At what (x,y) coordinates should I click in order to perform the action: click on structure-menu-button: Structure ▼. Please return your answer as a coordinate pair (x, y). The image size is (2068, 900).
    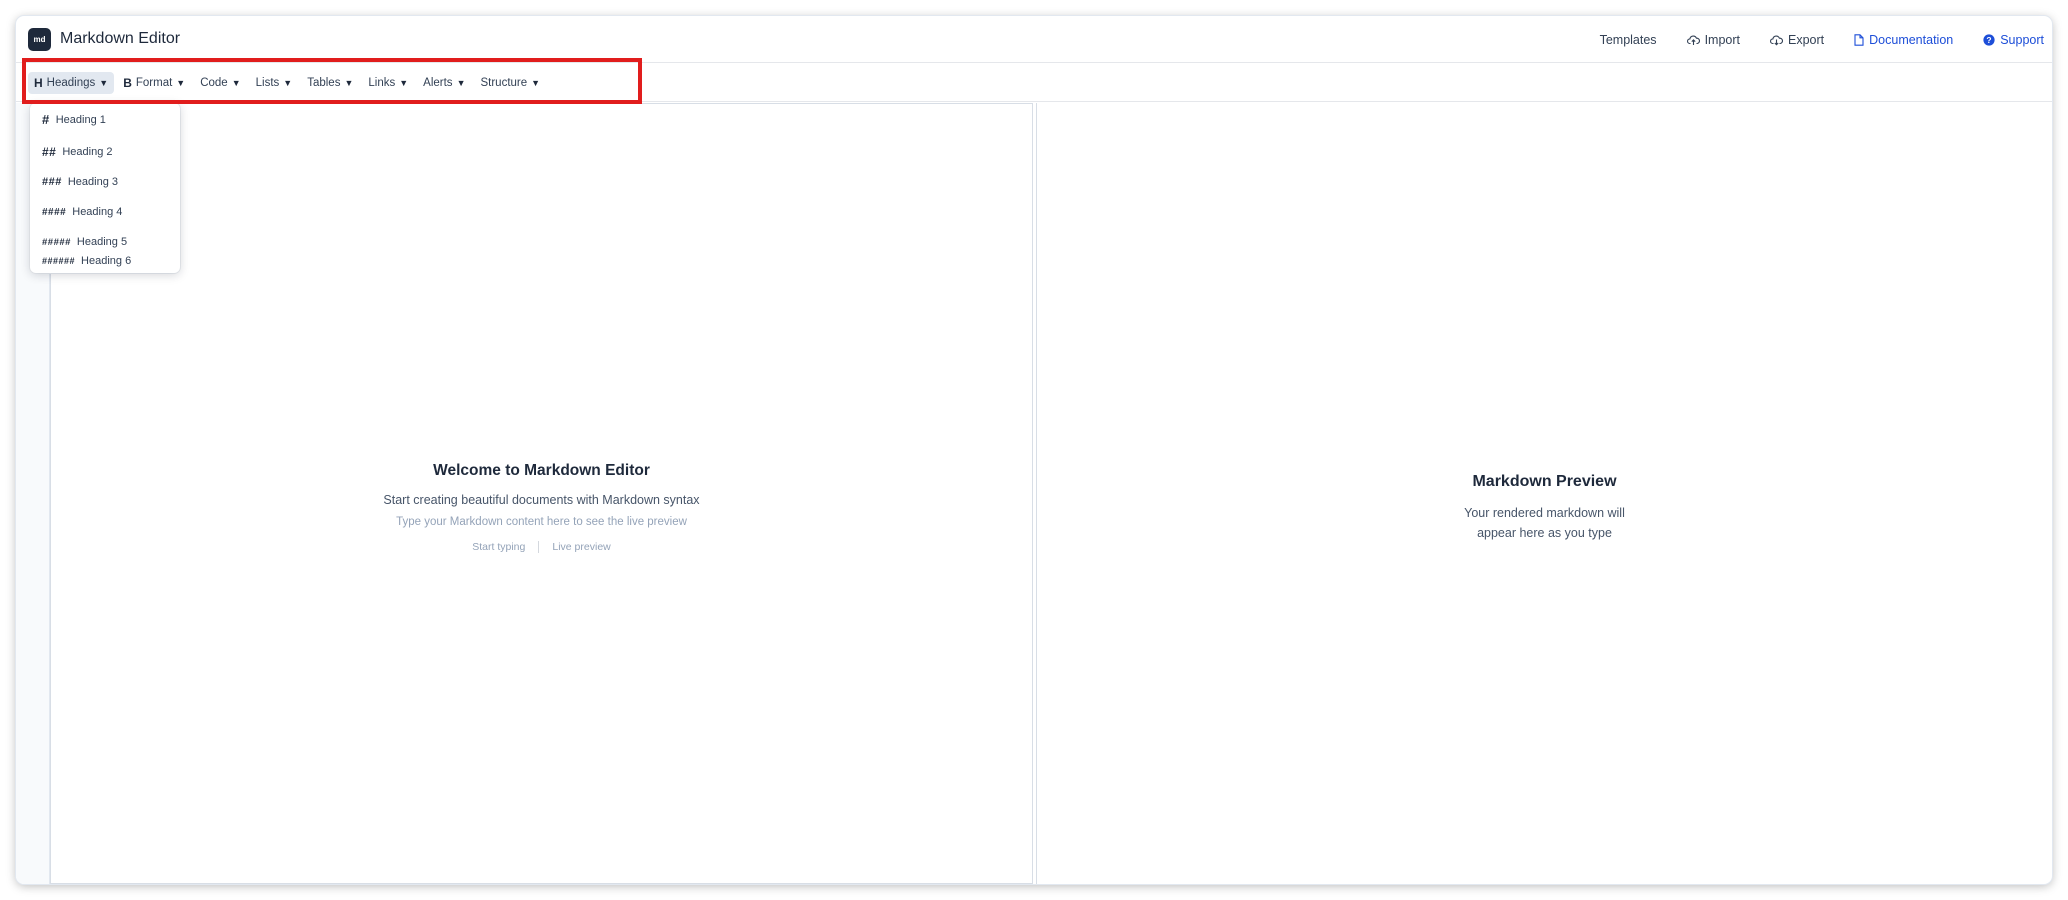
    Looking at the image, I should click on (510, 83).